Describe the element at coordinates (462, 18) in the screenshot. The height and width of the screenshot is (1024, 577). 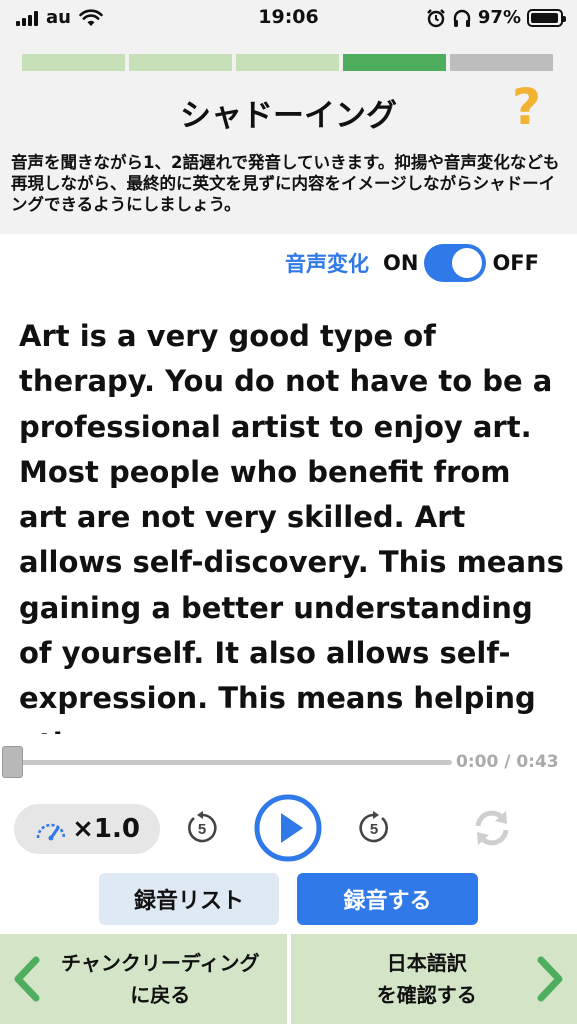
I see `headphones-icon` at that location.